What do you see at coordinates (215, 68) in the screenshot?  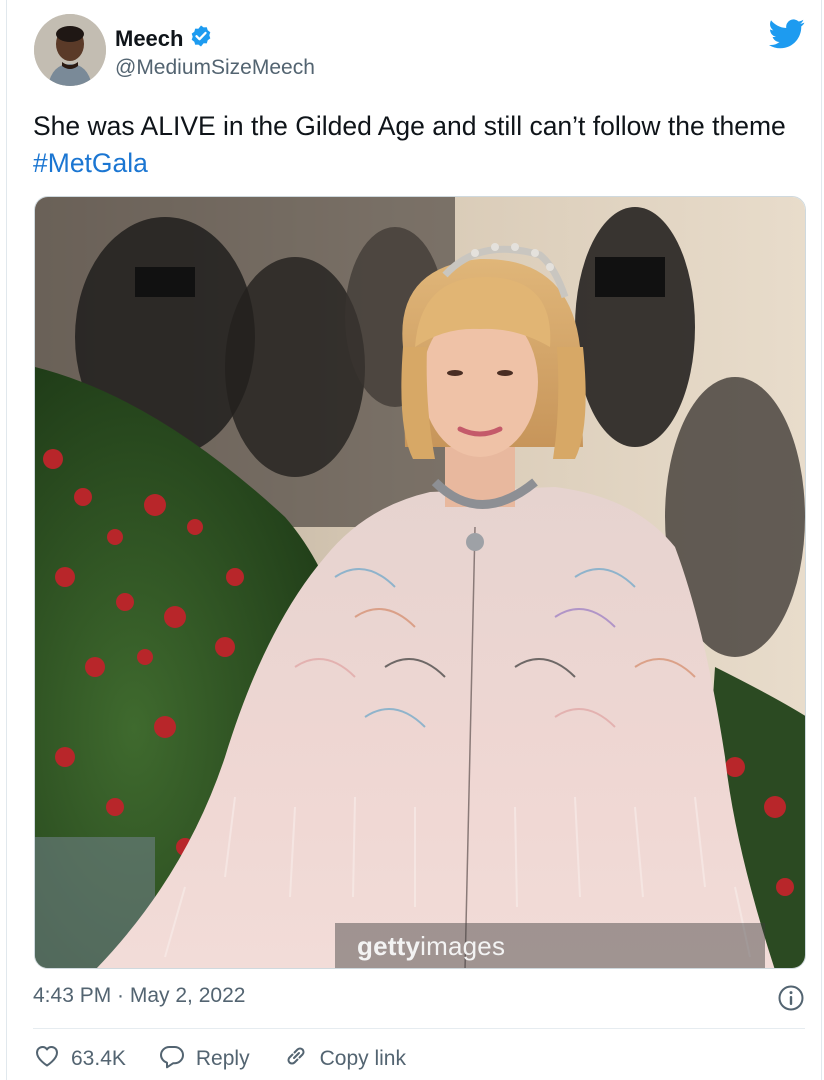 I see `author-handle: @MediumSizeMeech` at bounding box center [215, 68].